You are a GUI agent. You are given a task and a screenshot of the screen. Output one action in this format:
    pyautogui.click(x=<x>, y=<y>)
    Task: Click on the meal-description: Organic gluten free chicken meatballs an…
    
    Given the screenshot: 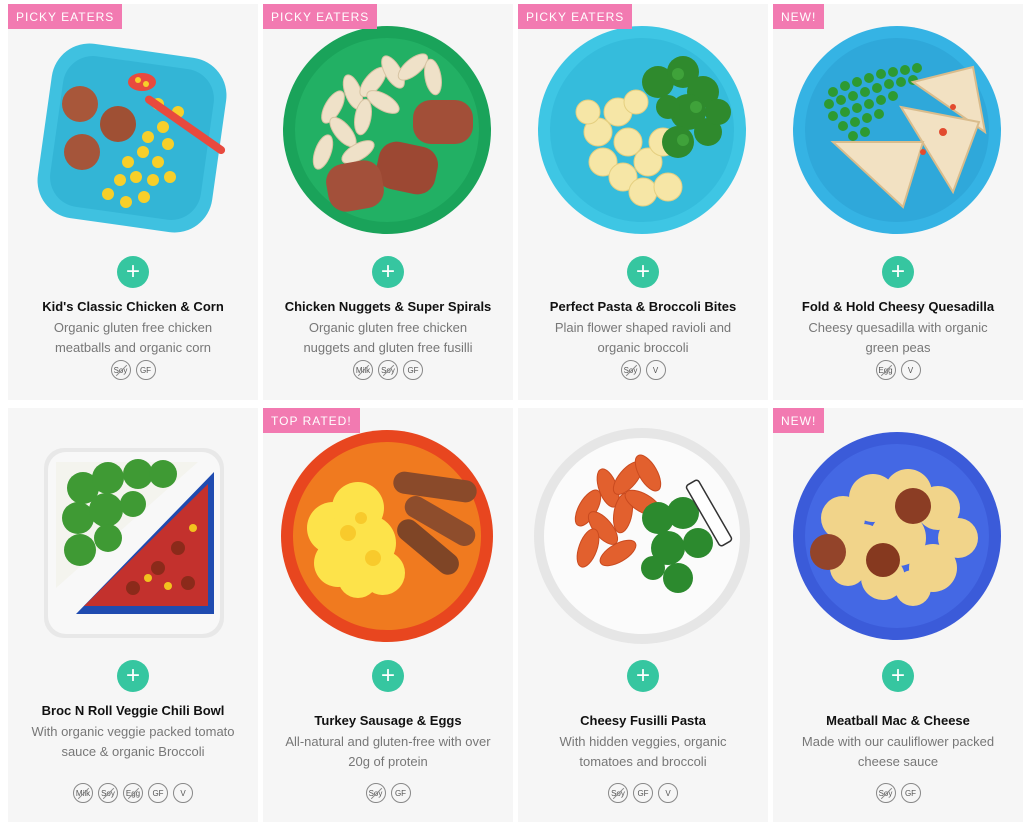 What is the action you would take?
    pyautogui.click(x=133, y=337)
    